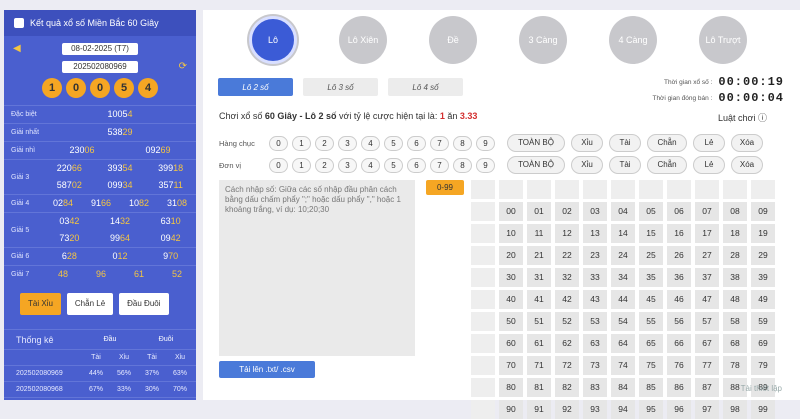  What do you see at coordinates (651, 365) in the screenshot?
I see `number-cell: 75` at bounding box center [651, 365].